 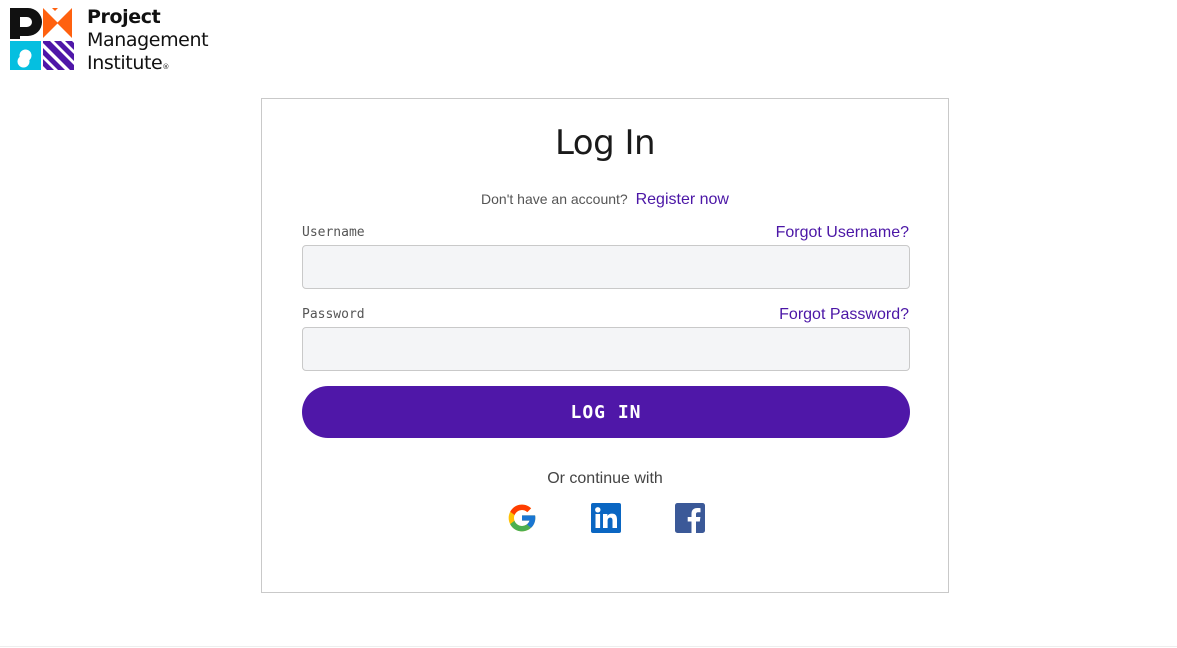 I want to click on logo-line-project: Project, so click(x=124, y=17).